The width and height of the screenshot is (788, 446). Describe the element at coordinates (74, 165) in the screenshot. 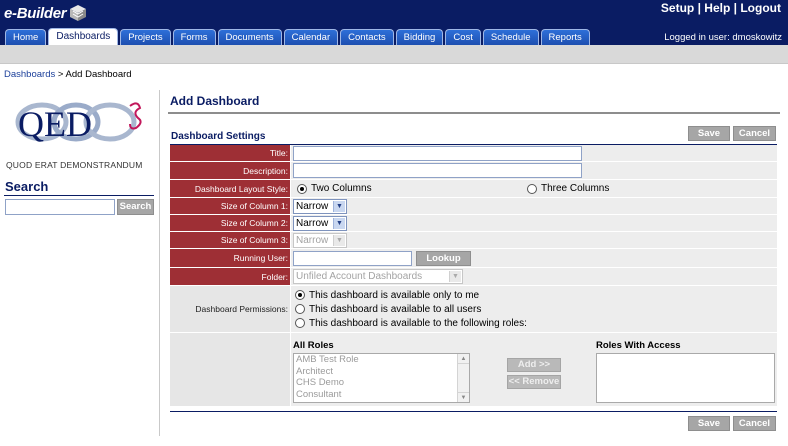

I see `logo-subtitle: QUOD ERAT DEMONSTRANDUM` at that location.